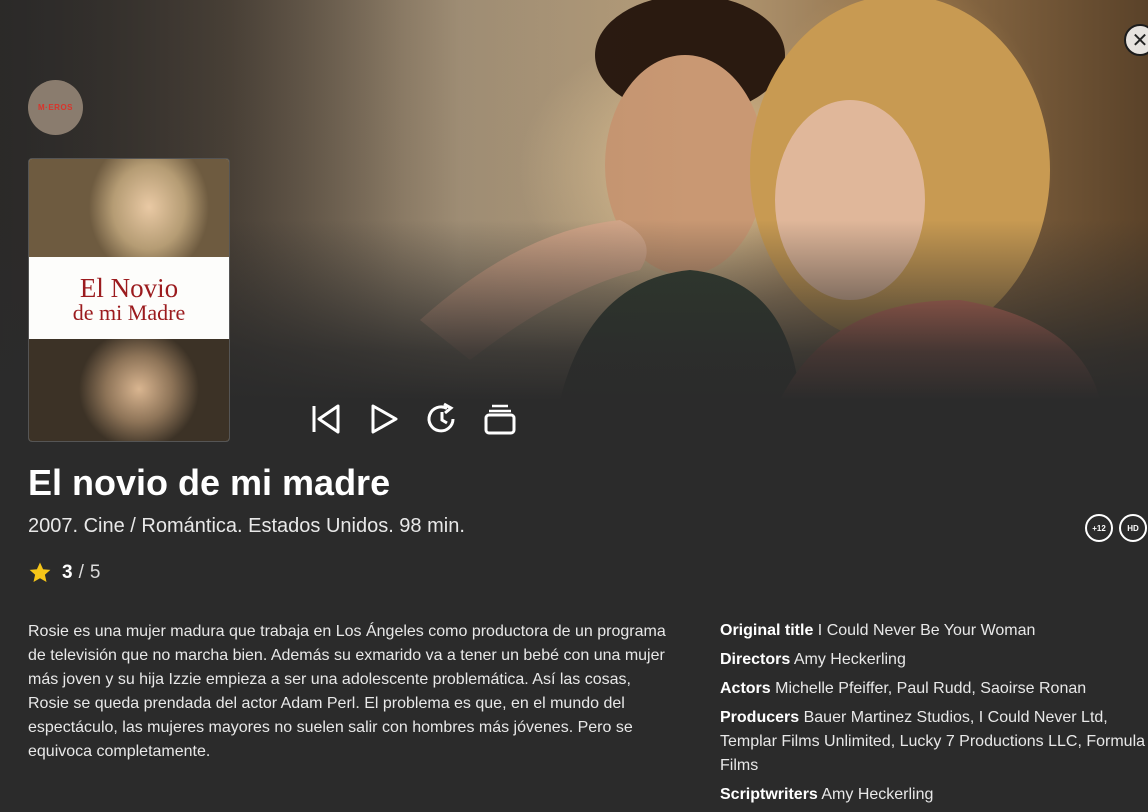  I want to click on credit-label: Producers, so click(760, 717).